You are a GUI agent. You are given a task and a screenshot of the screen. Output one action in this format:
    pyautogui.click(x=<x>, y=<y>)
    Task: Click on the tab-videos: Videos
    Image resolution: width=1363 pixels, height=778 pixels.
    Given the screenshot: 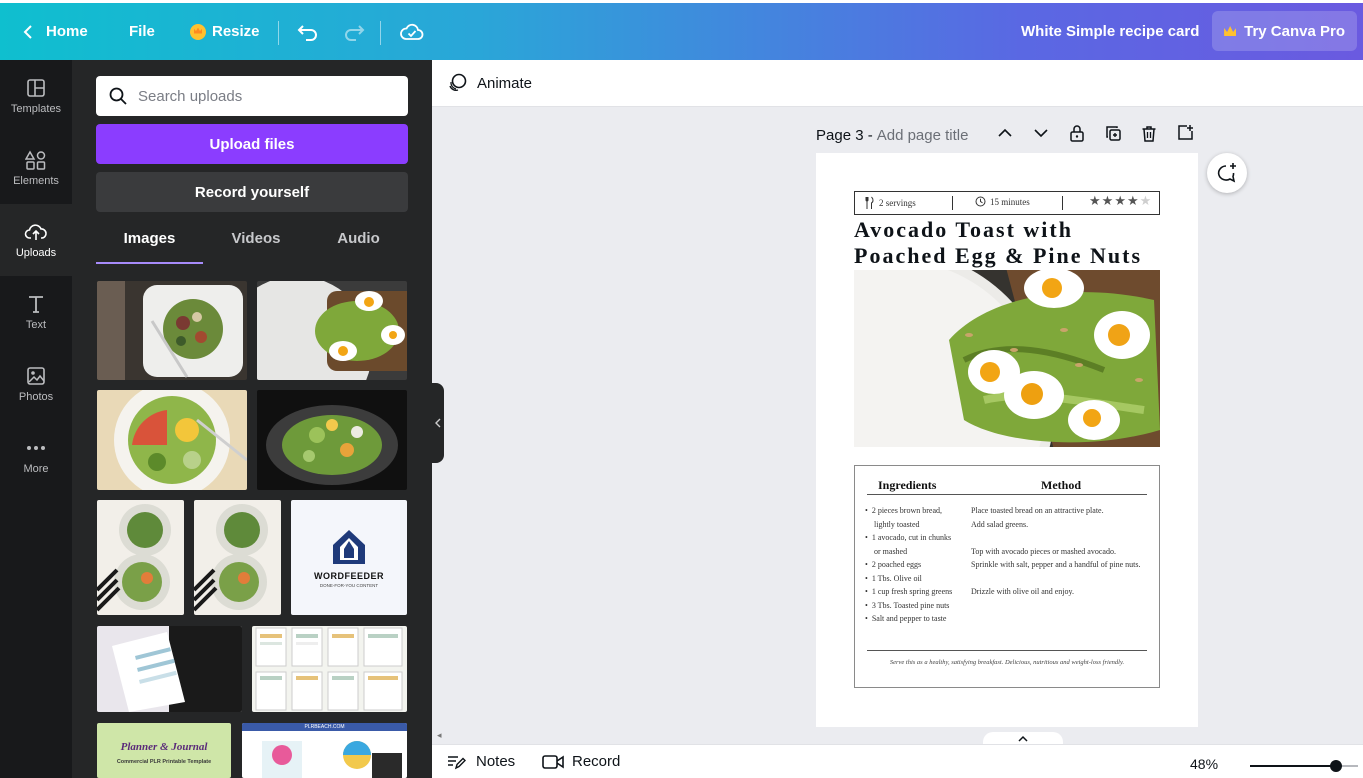 What is the action you would take?
    pyautogui.click(x=256, y=247)
    